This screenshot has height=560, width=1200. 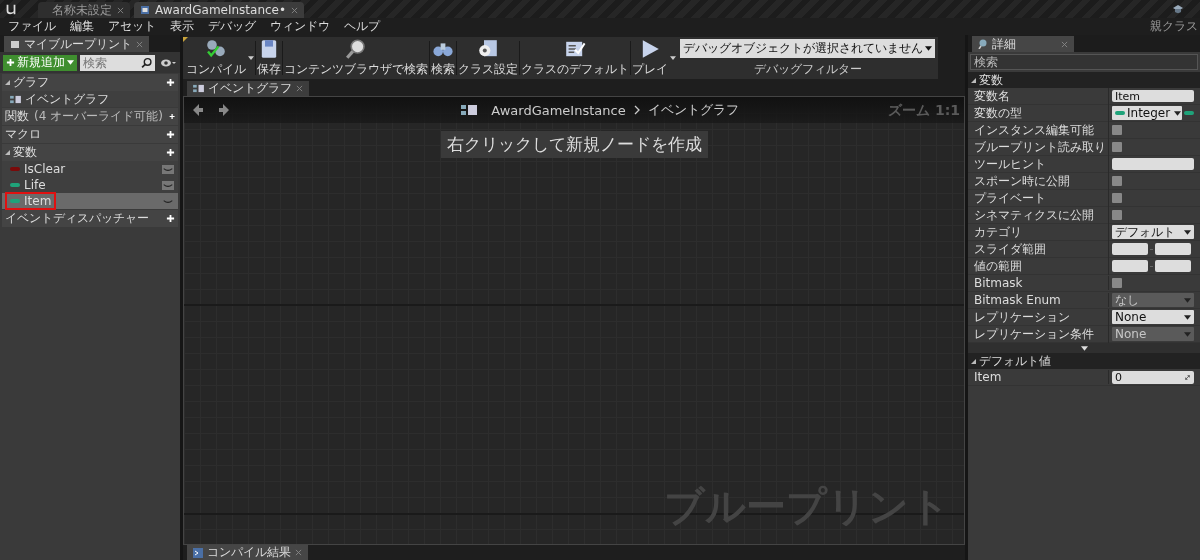 I want to click on graph-hint: 右クリックして新規ノードを作成, so click(x=574, y=144).